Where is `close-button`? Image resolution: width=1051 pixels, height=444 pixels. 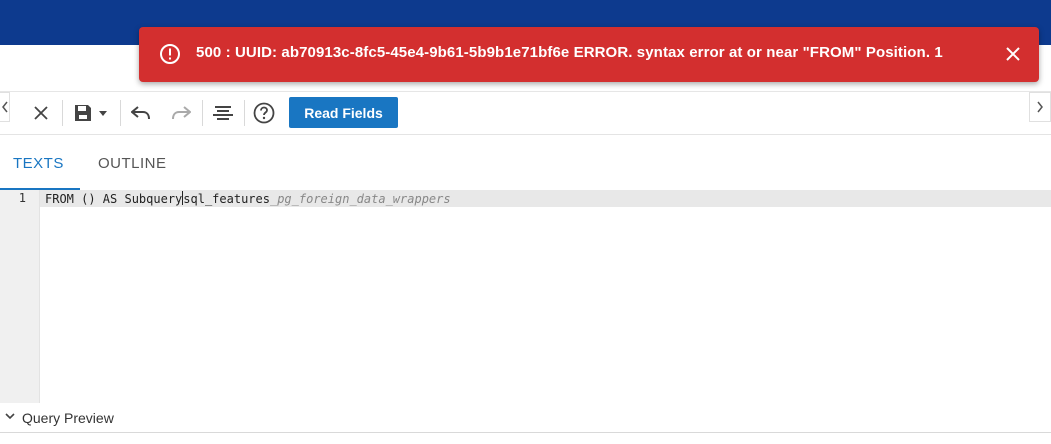 close-button is located at coordinates (41, 113).